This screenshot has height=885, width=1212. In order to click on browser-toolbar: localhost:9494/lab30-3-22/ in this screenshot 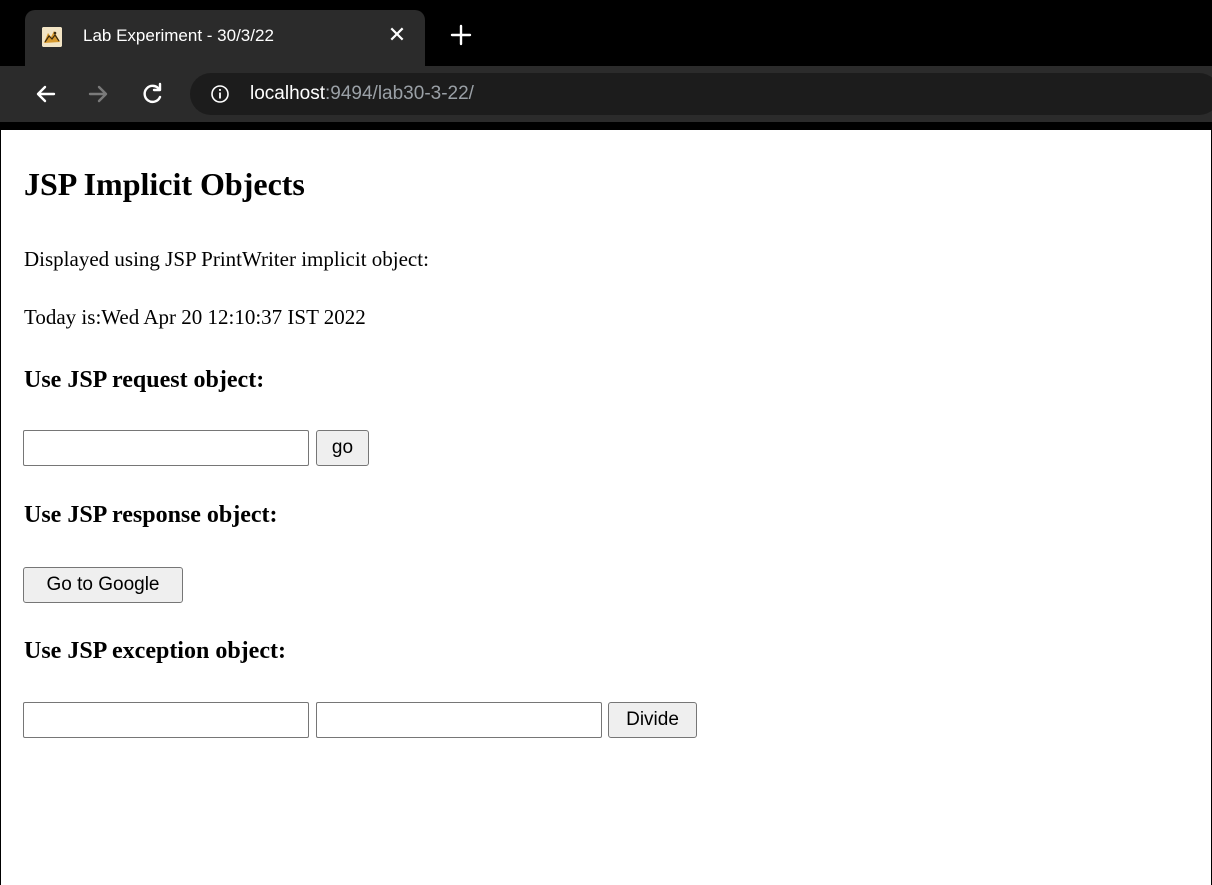, I will do `click(606, 94)`.